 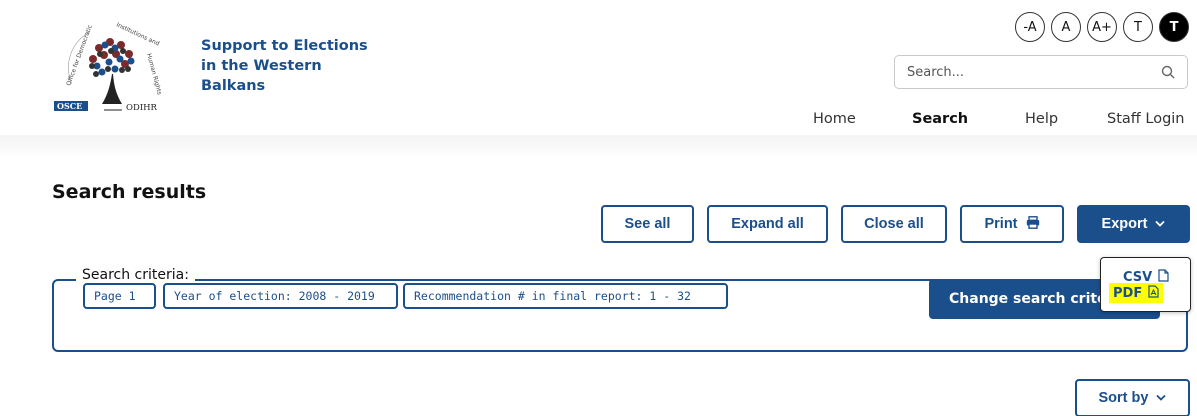 I want to click on accessibility-controls: -A A A+ T T, so click(x=1102, y=27).